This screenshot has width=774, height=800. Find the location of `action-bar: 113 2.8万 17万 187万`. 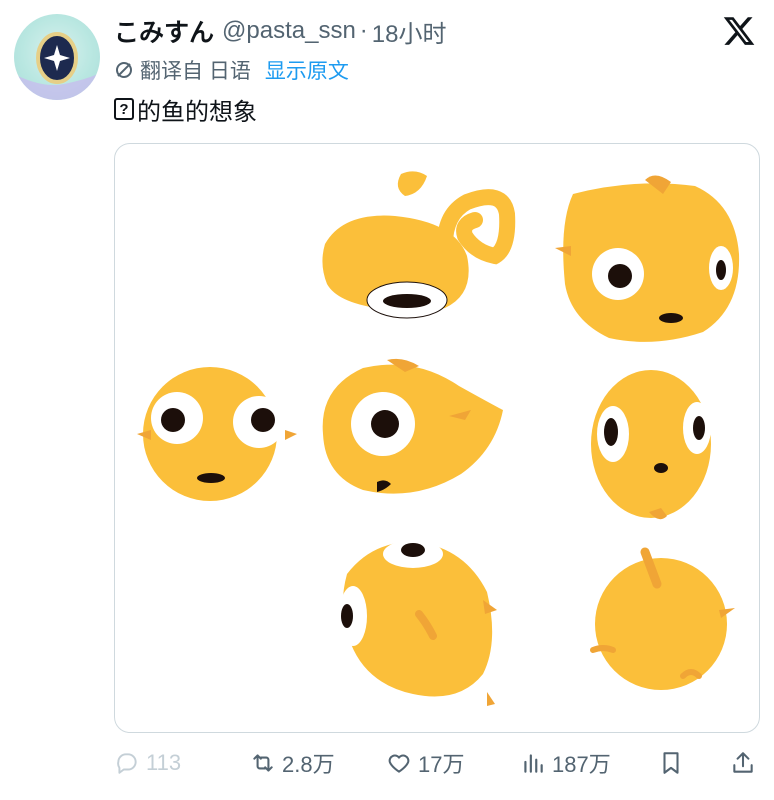

action-bar: 113 2.8万 17万 187万 is located at coordinates (436, 763).